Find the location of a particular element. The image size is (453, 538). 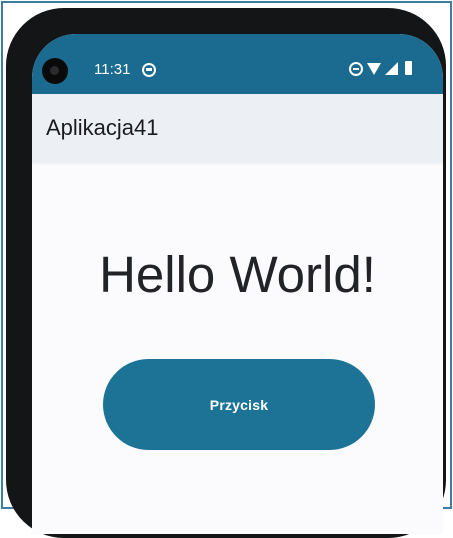

primary-button-label: Przycisk is located at coordinates (239, 404).